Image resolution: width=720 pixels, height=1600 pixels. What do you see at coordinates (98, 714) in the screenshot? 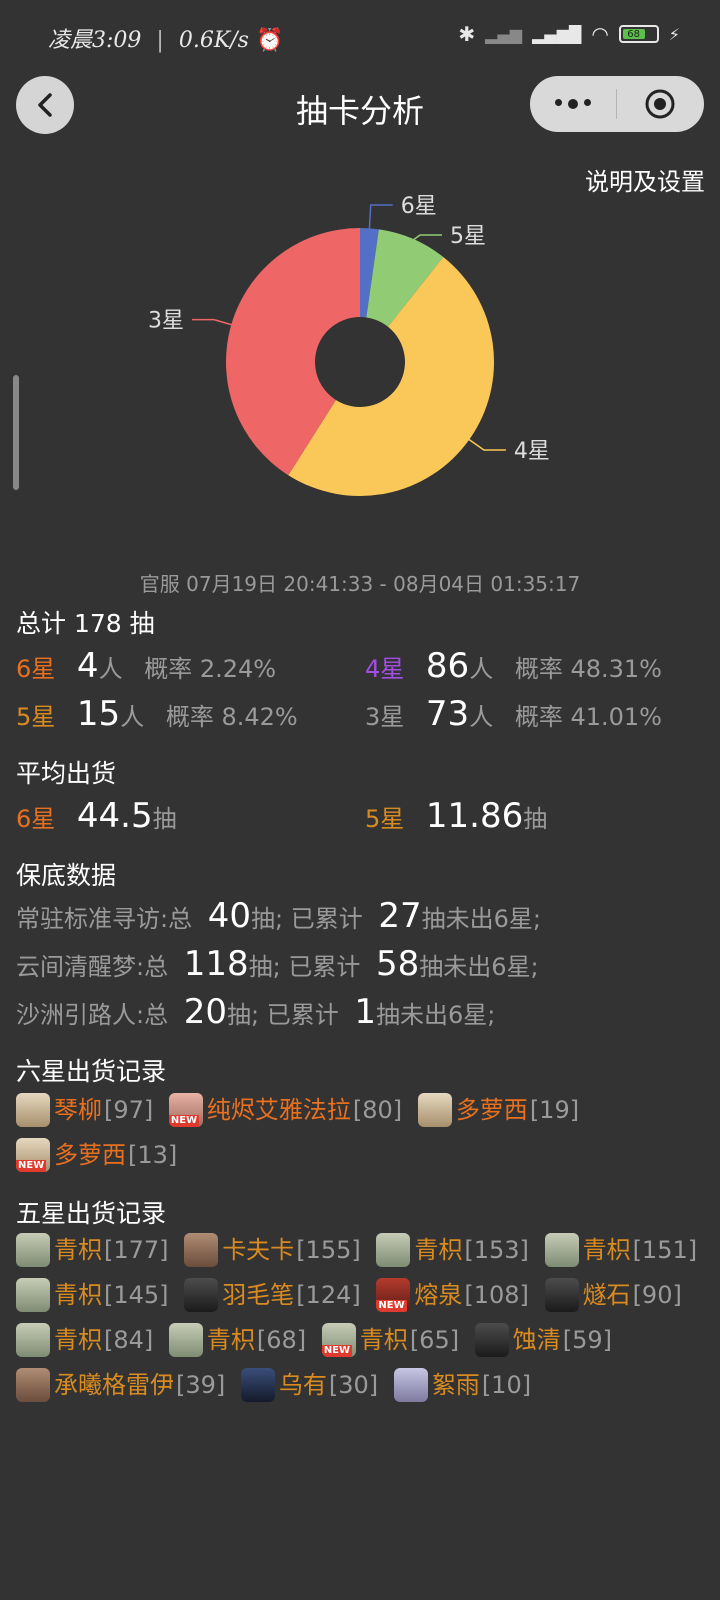
I see `star-count: 15` at bounding box center [98, 714].